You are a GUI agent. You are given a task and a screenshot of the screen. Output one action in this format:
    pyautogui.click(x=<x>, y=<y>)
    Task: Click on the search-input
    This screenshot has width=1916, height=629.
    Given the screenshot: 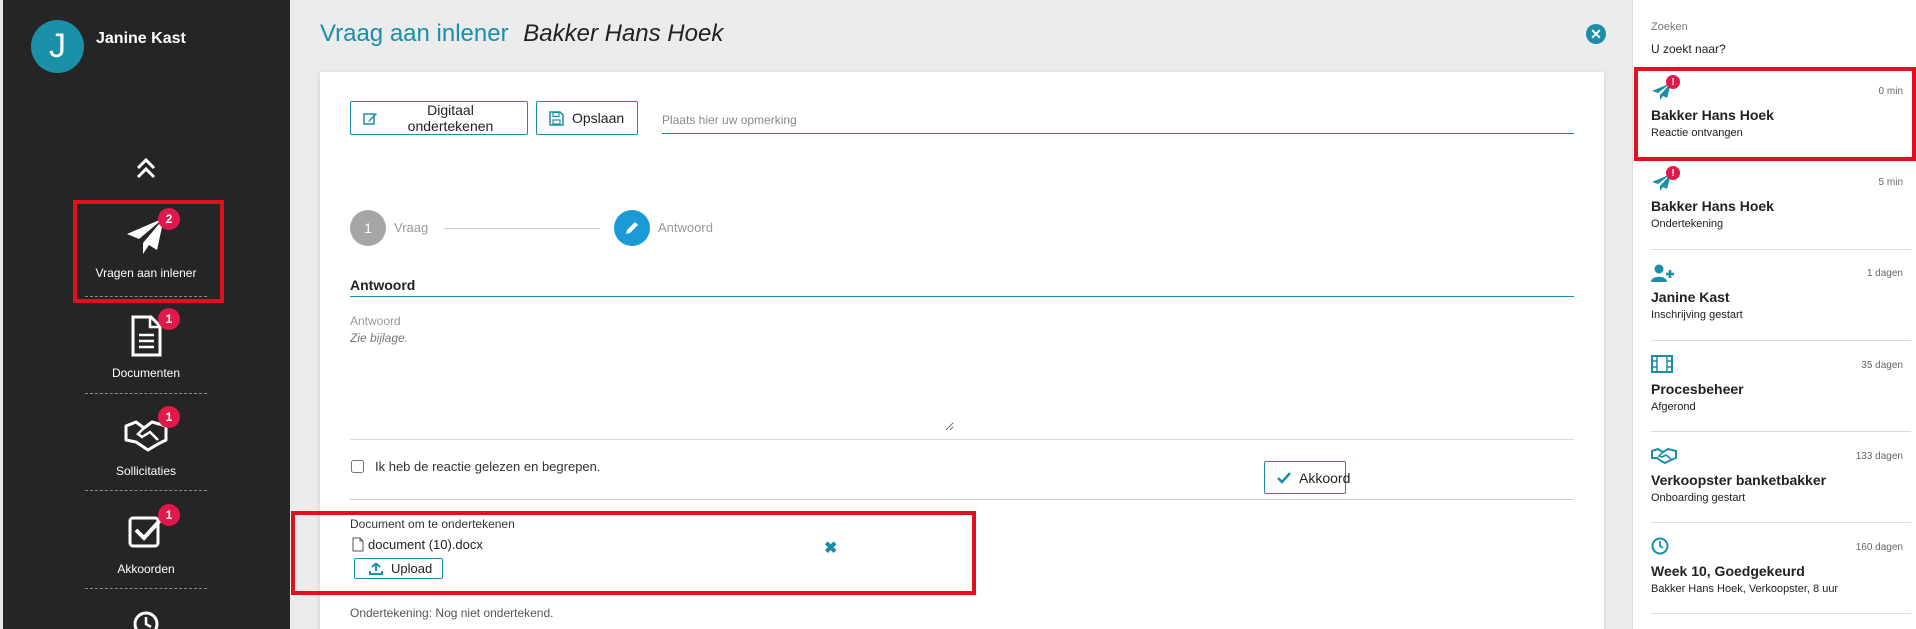 What is the action you would take?
    pyautogui.click(x=1771, y=49)
    